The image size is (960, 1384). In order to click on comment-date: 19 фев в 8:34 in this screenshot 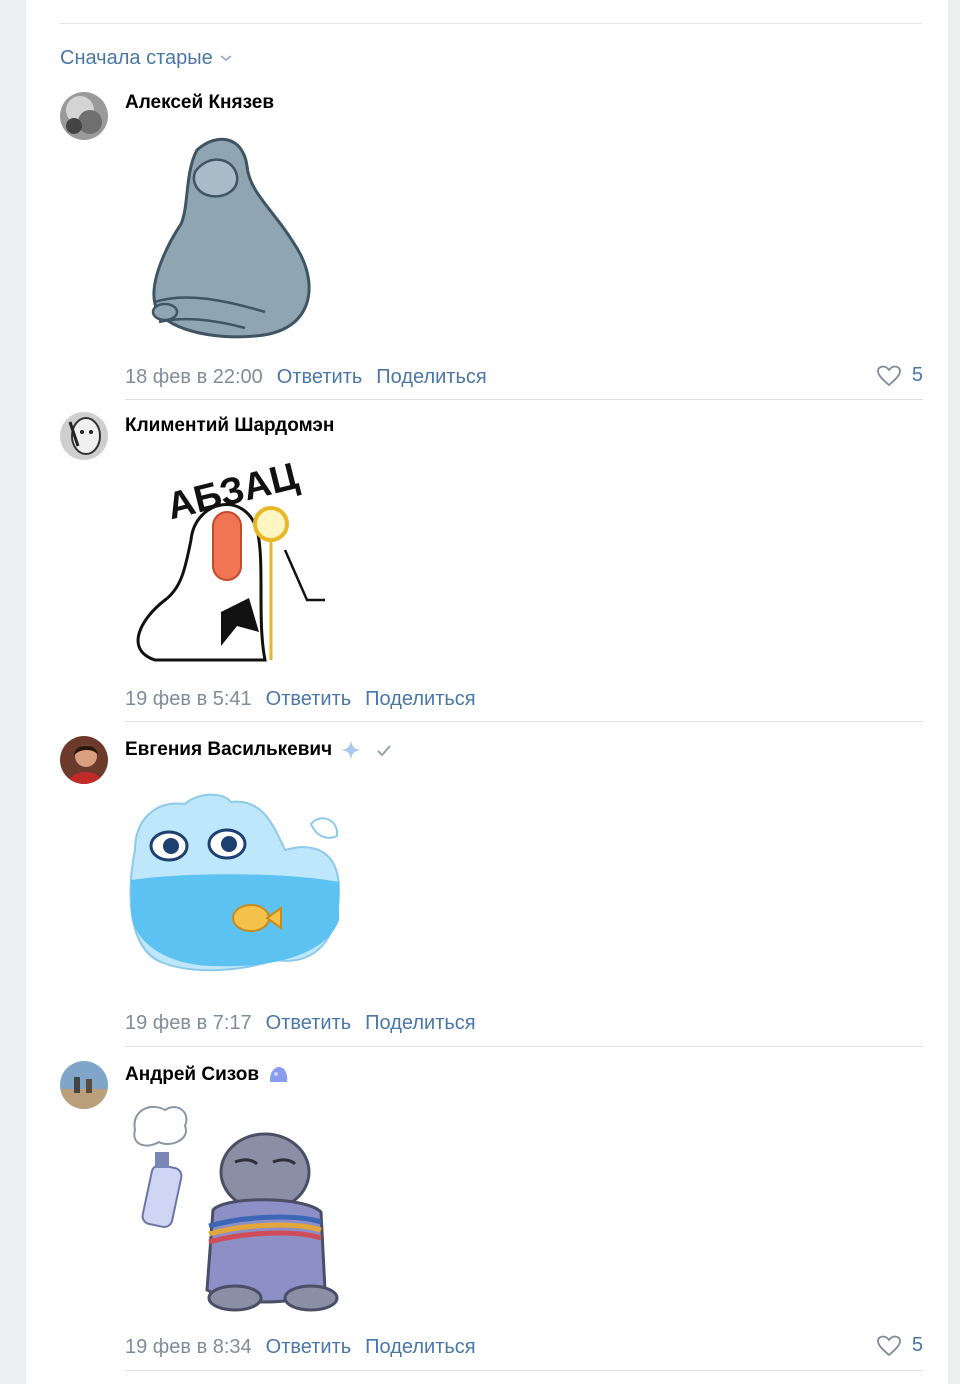, I will do `click(188, 1347)`.